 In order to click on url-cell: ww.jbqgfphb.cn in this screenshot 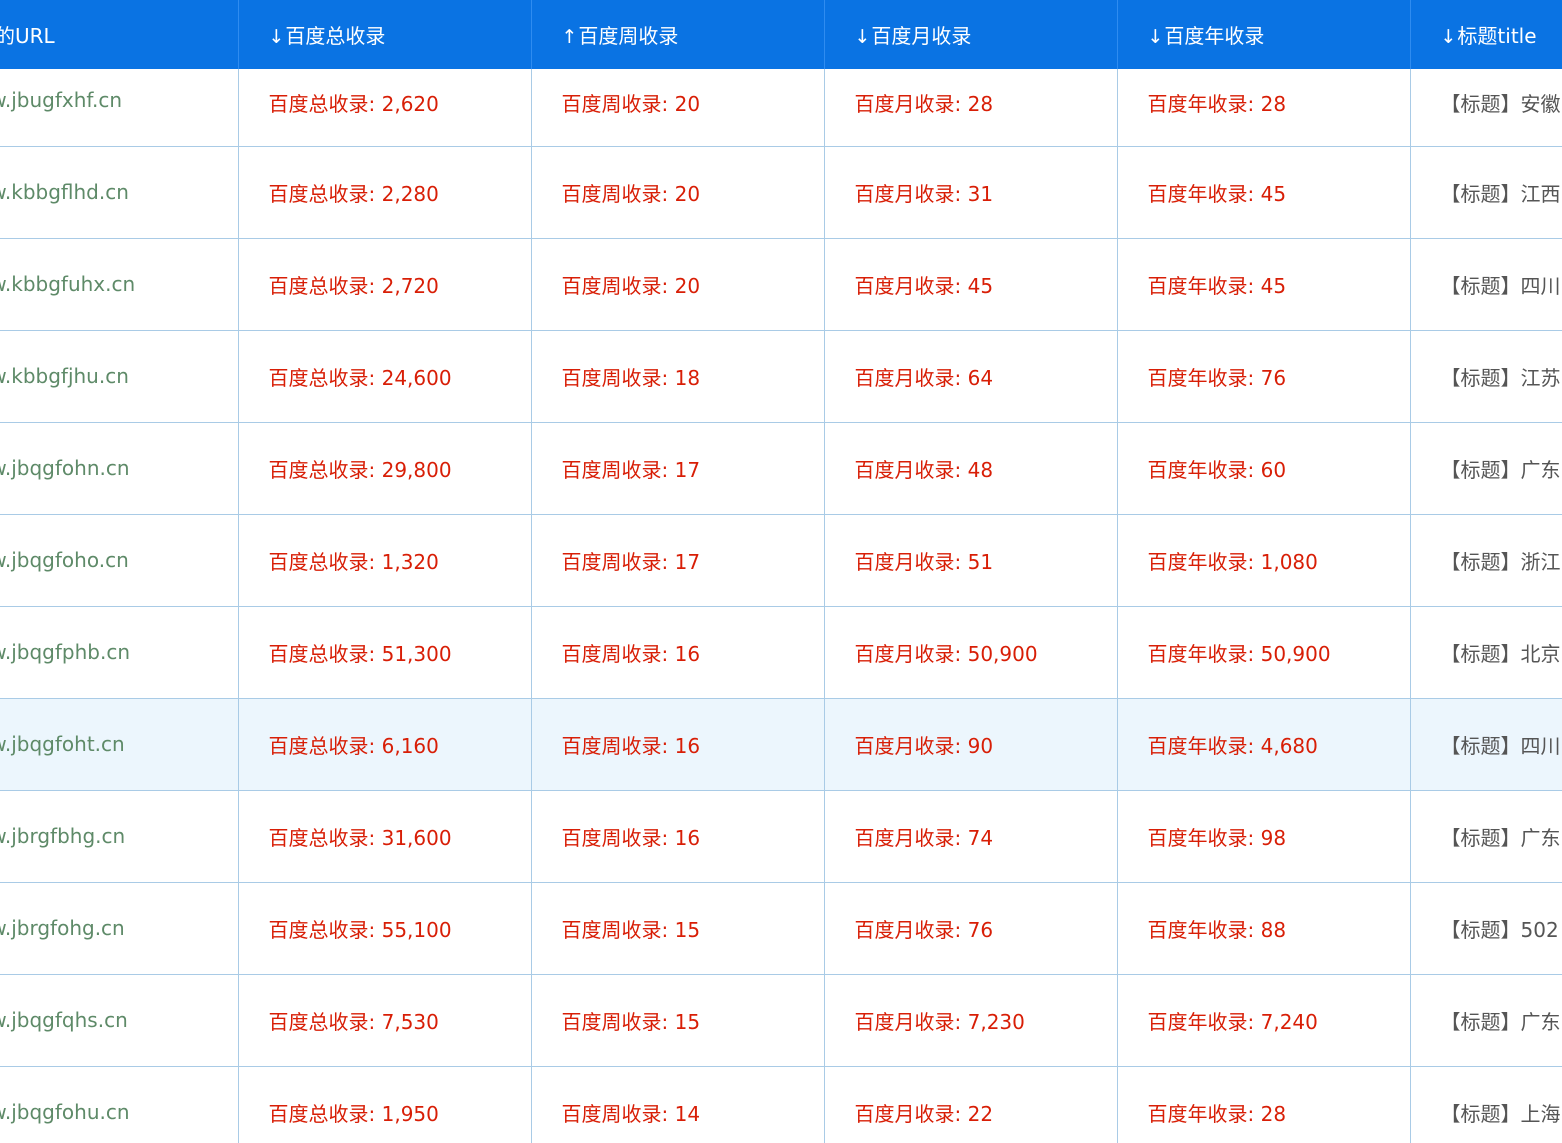, I will do `click(119, 652)`.